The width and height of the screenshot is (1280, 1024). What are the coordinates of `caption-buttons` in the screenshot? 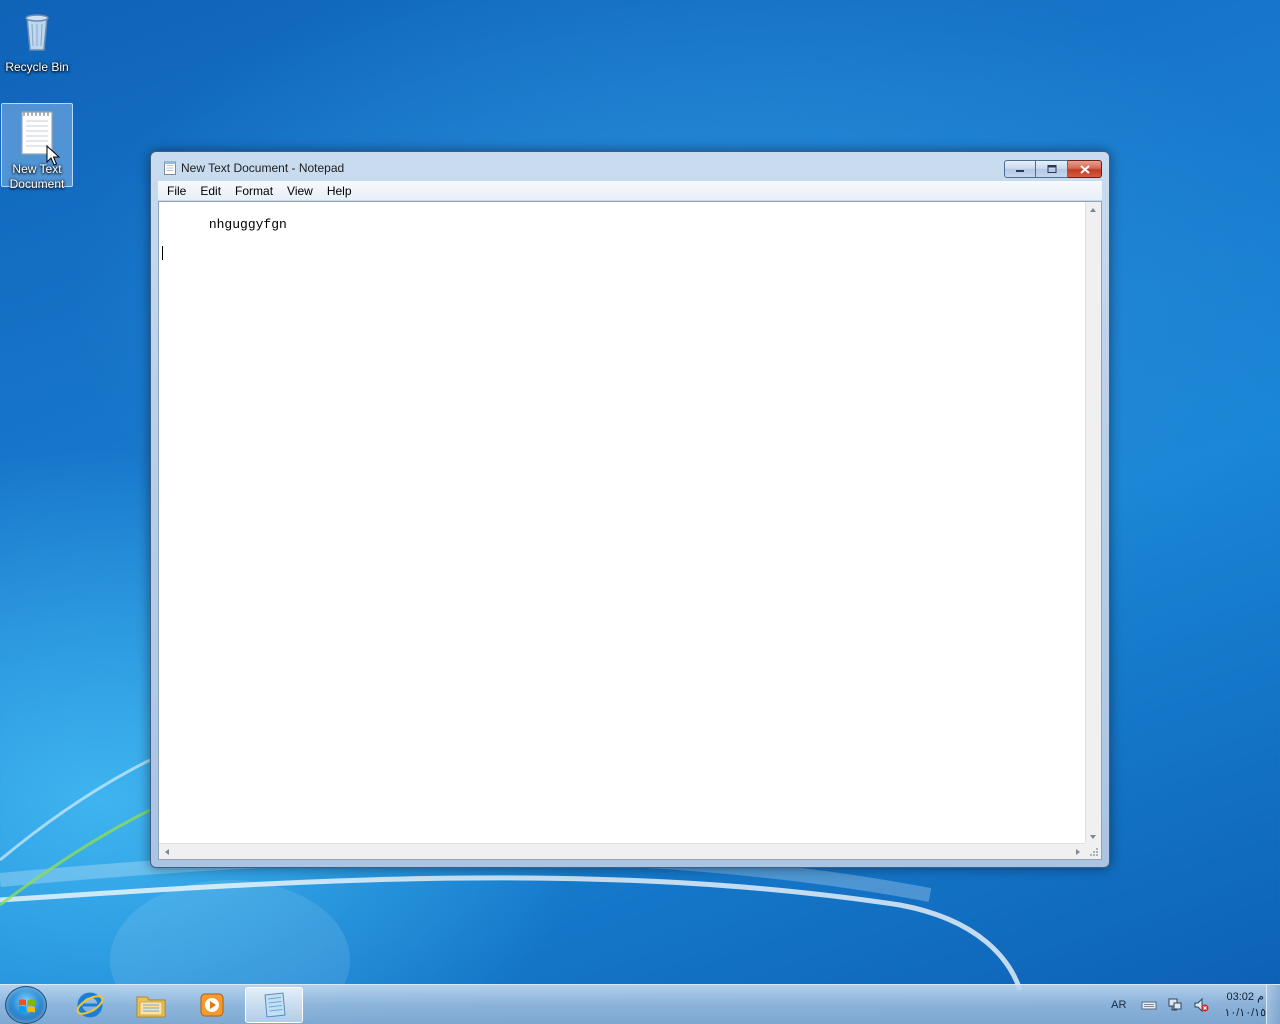 It's located at (1053, 169).